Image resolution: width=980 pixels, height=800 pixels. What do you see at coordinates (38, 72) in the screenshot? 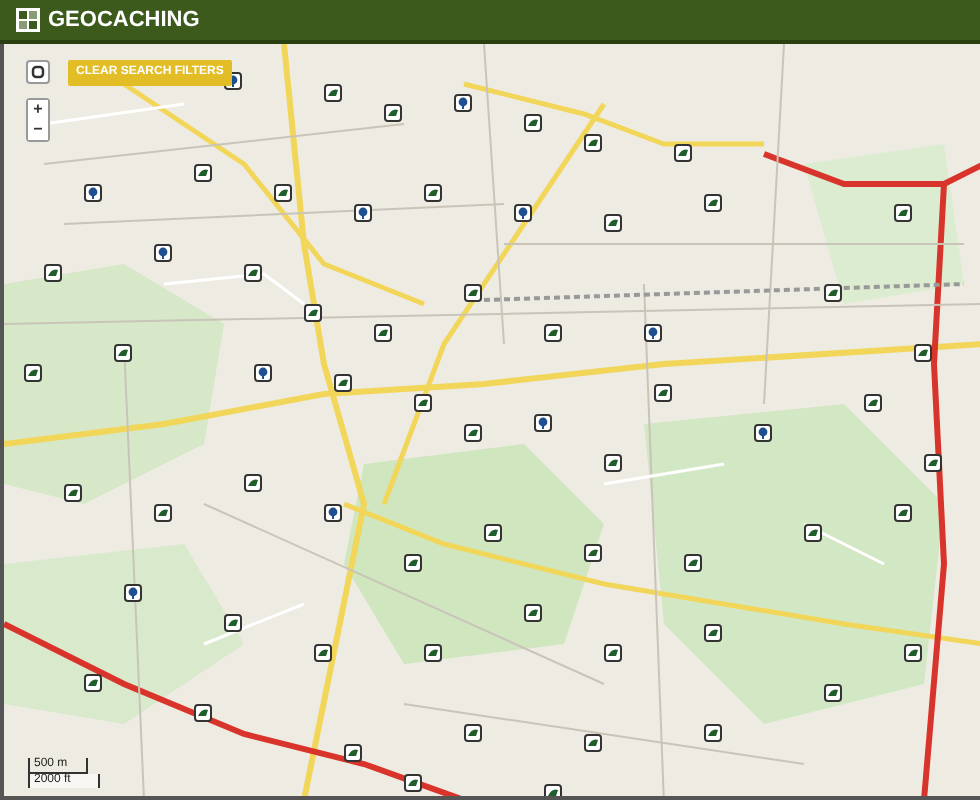
I see `layers-icon` at bounding box center [38, 72].